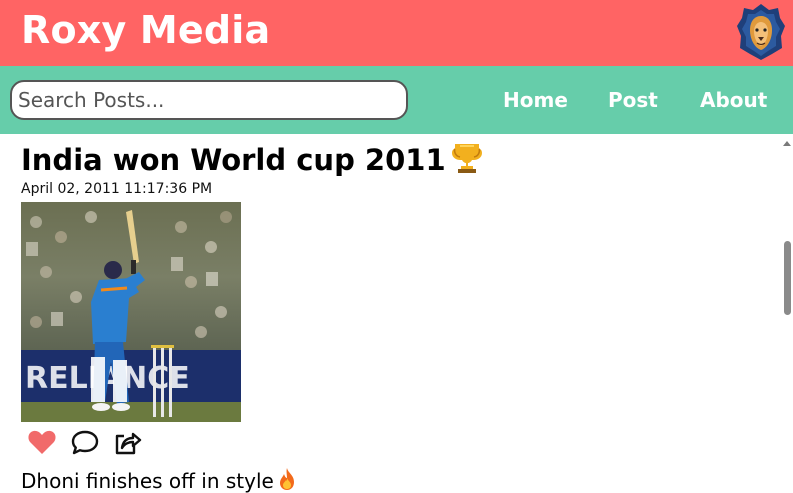  I want to click on lion-logo-icon, so click(761, 32).